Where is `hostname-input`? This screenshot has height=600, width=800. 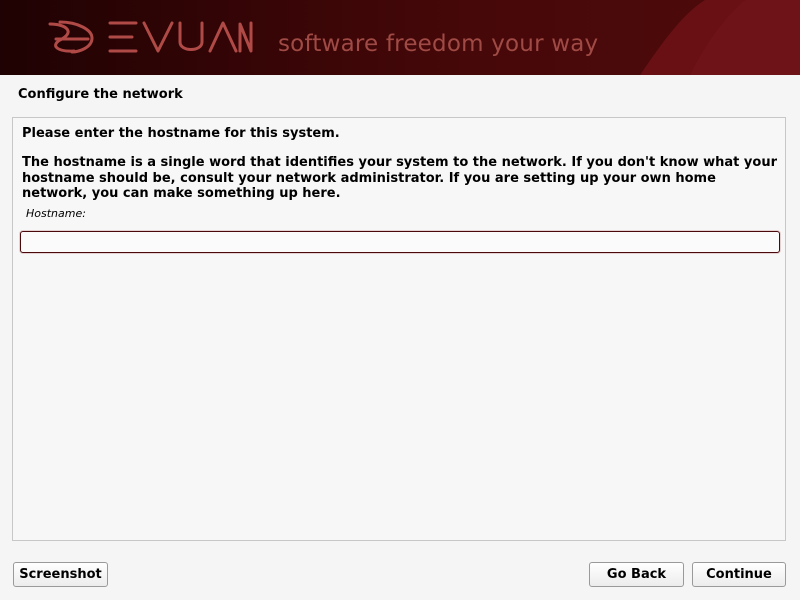
hostname-input is located at coordinates (400, 242).